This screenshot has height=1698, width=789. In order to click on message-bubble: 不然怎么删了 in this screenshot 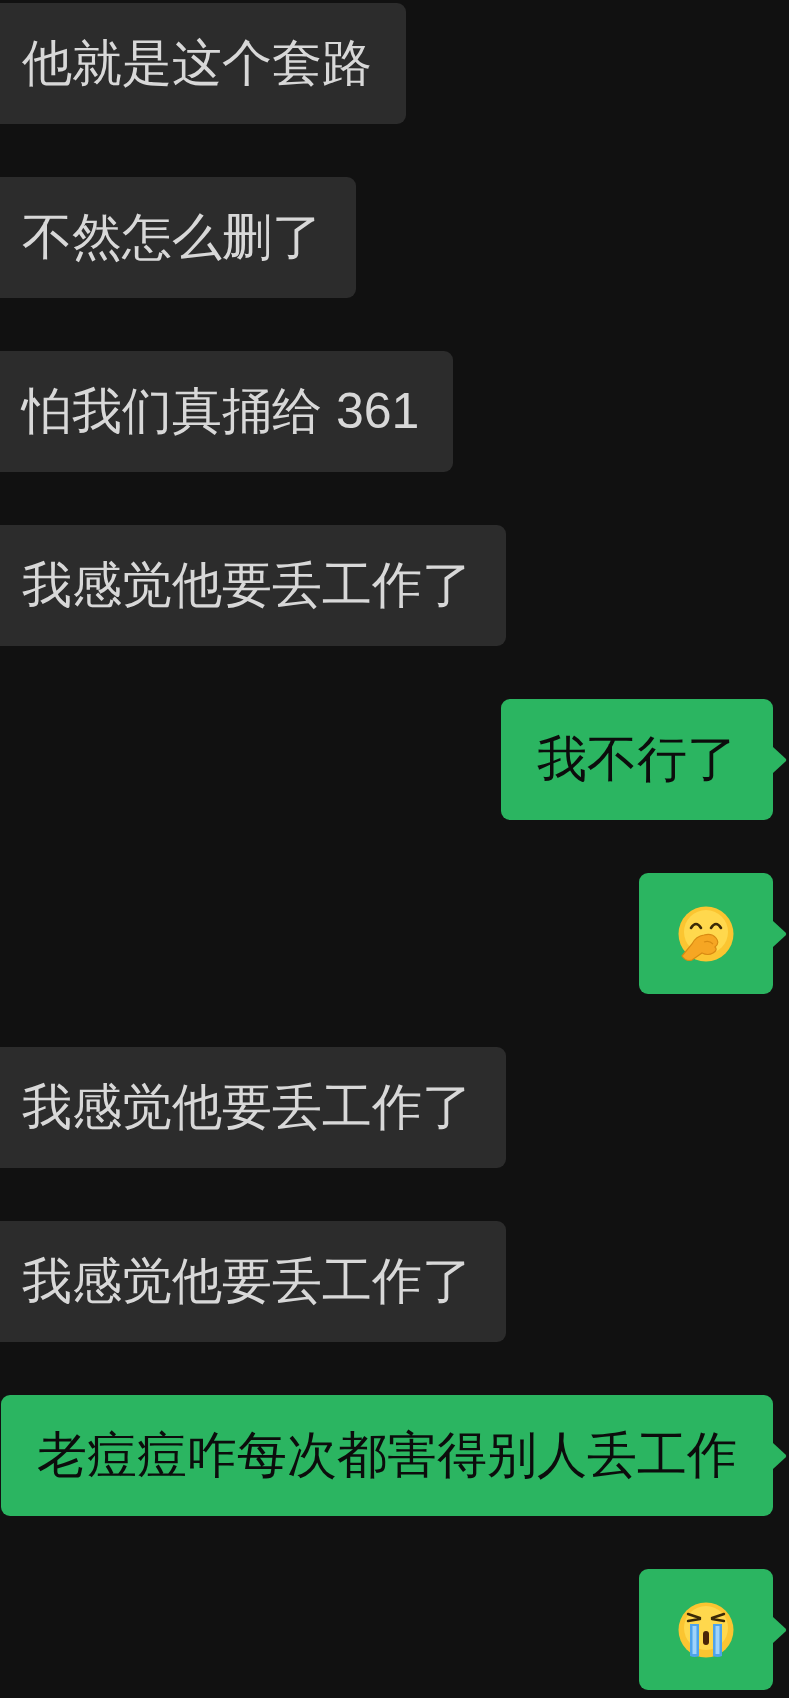, I will do `click(178, 237)`.